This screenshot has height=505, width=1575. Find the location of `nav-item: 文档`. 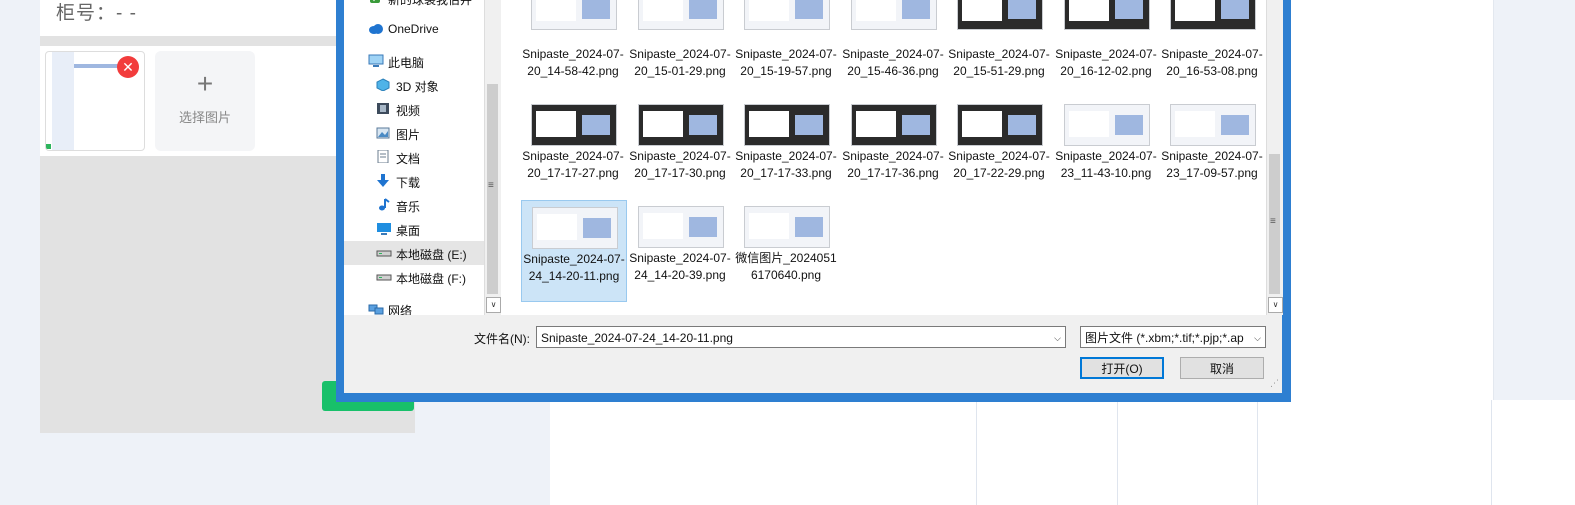

nav-item: 文档 is located at coordinates (414, 157).